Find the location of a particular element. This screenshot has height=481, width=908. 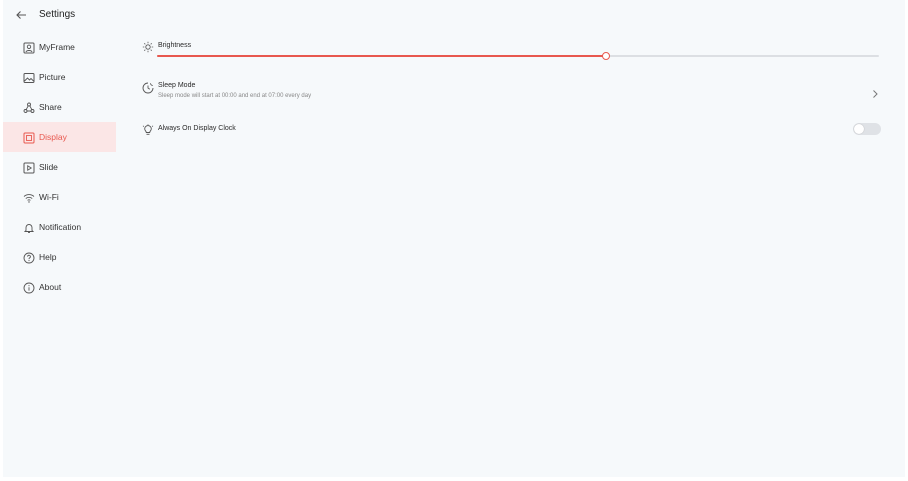

sidebar-item-share: Share is located at coordinates (59, 107).